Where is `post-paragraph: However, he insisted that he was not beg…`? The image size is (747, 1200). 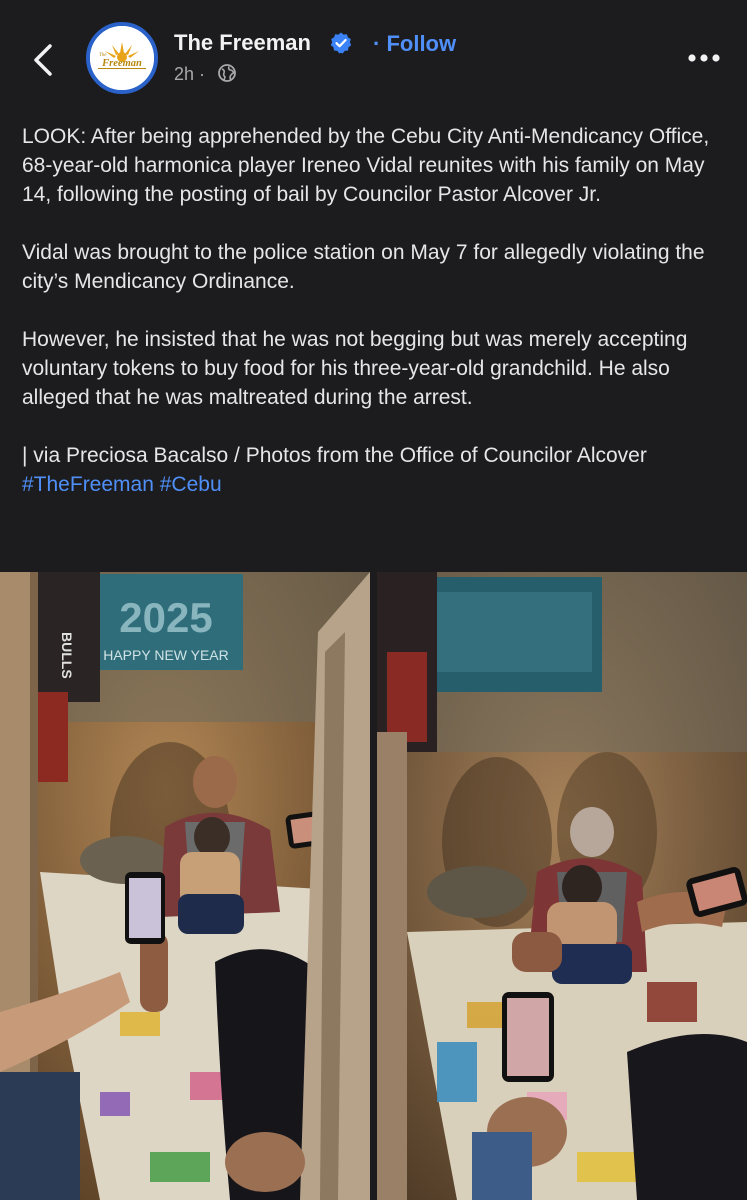 post-paragraph: However, he insisted that he was not beg… is located at coordinates (355, 368).